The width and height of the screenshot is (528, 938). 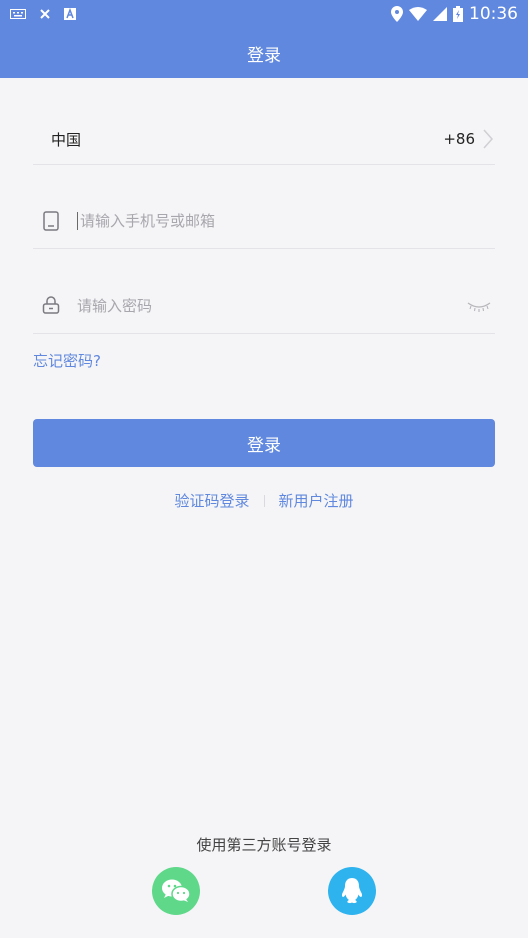 What do you see at coordinates (18, 14) in the screenshot?
I see `keyboard-icon` at bounding box center [18, 14].